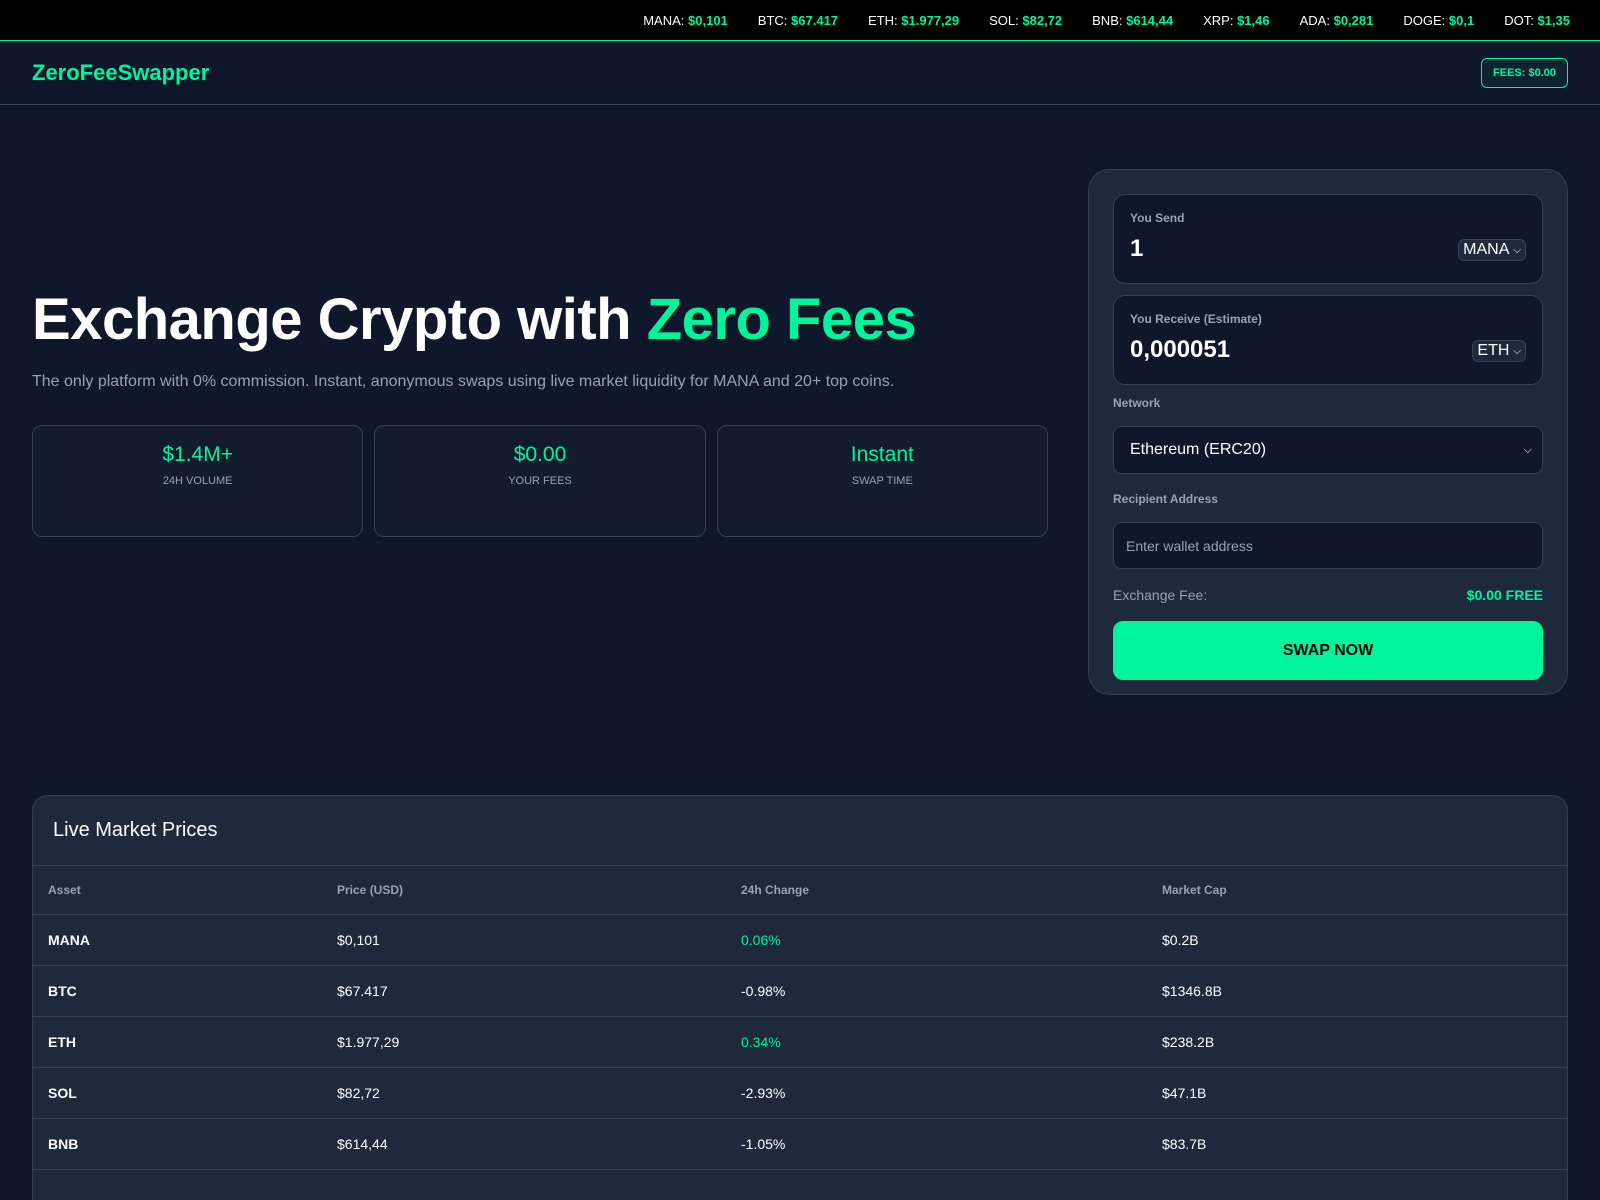  Describe the element at coordinates (64, 890) in the screenshot. I see `column-header: Asset` at that location.